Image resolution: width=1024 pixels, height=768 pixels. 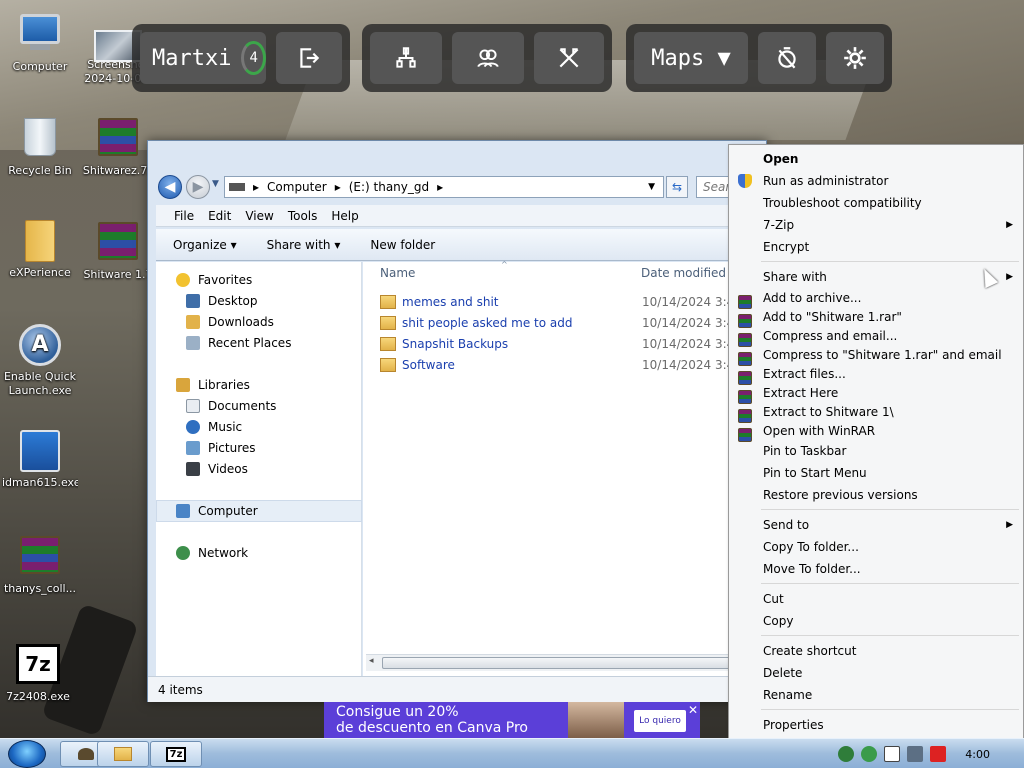 I want to click on address-dropdown-icon: ▼, so click(x=651, y=187).